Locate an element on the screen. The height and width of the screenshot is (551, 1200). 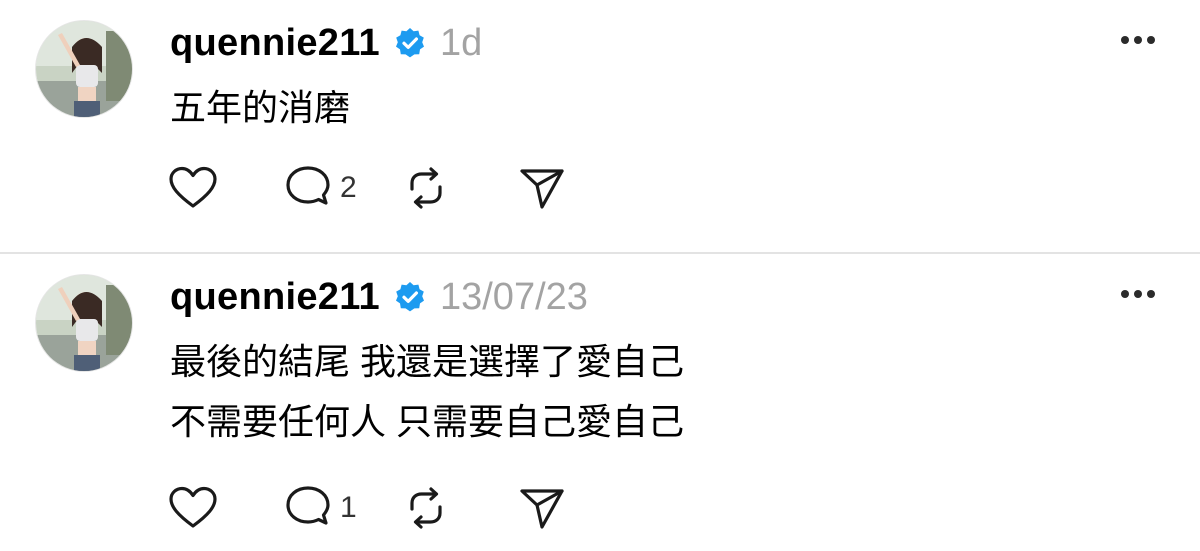
post-header: quennie211 13/07/23 is located at coordinates (379, 297).